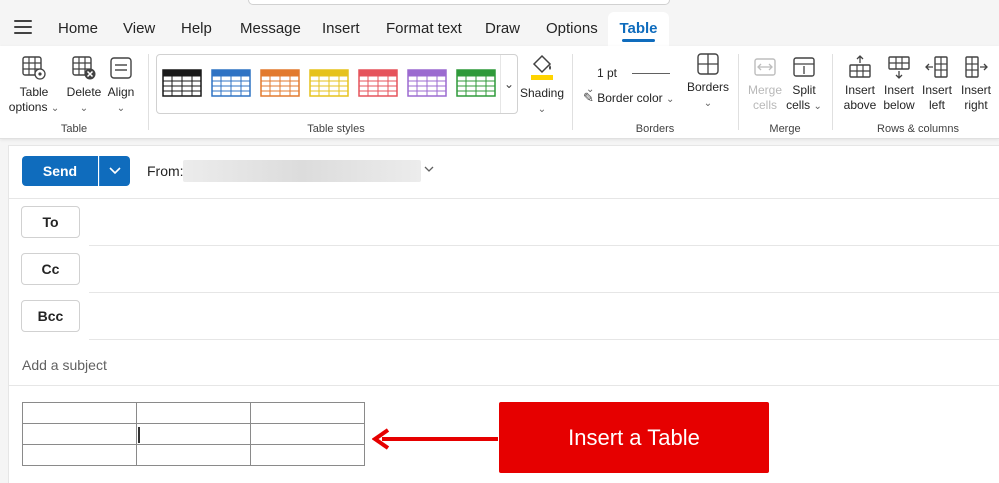  What do you see at coordinates (50, 316) in the screenshot?
I see `bcc-button: Bcc` at bounding box center [50, 316].